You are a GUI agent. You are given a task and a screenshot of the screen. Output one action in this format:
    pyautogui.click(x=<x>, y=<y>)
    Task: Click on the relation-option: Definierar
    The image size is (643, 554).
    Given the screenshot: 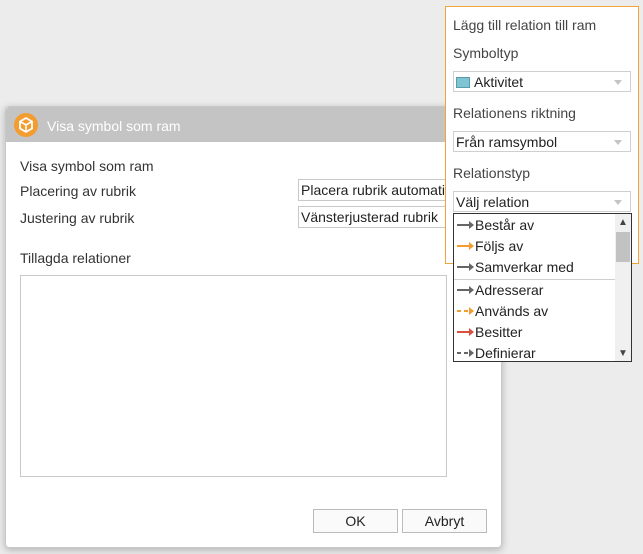 What is the action you would take?
    pyautogui.click(x=534, y=352)
    